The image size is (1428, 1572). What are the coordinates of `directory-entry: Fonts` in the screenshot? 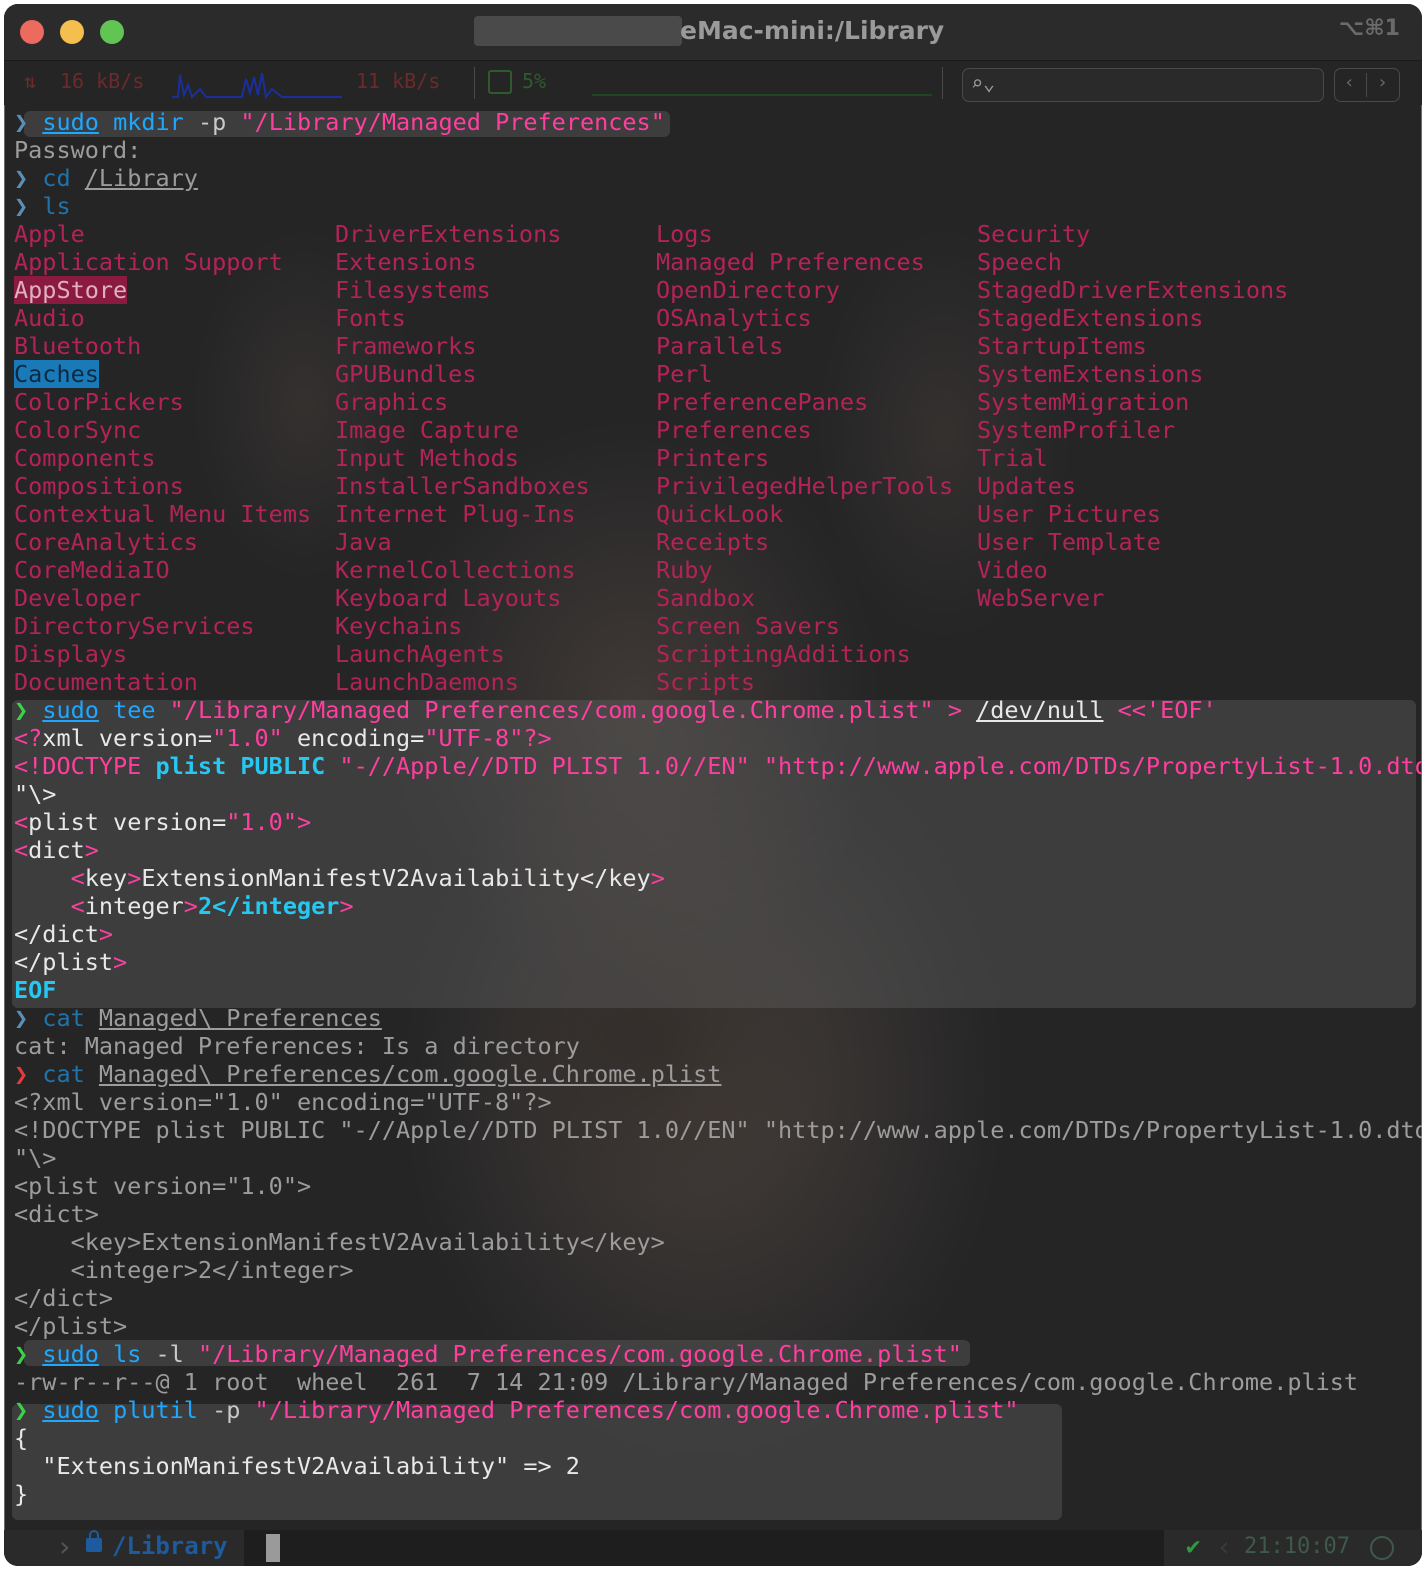 It's located at (370, 318).